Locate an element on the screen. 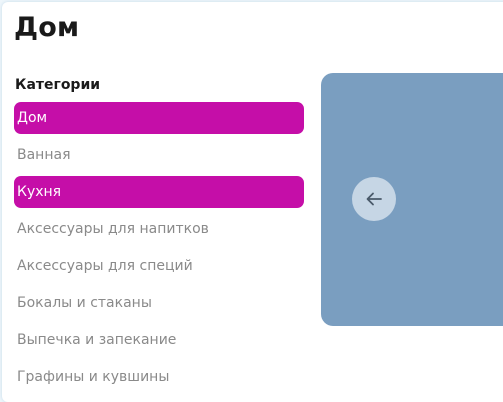 Image resolution: width=503 pixels, height=402 pixels. category-item-kitchen: Кухня is located at coordinates (159, 192).